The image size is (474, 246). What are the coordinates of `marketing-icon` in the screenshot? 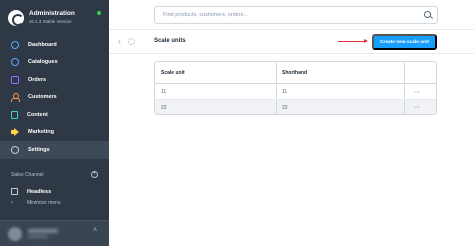 It's located at (15, 132).